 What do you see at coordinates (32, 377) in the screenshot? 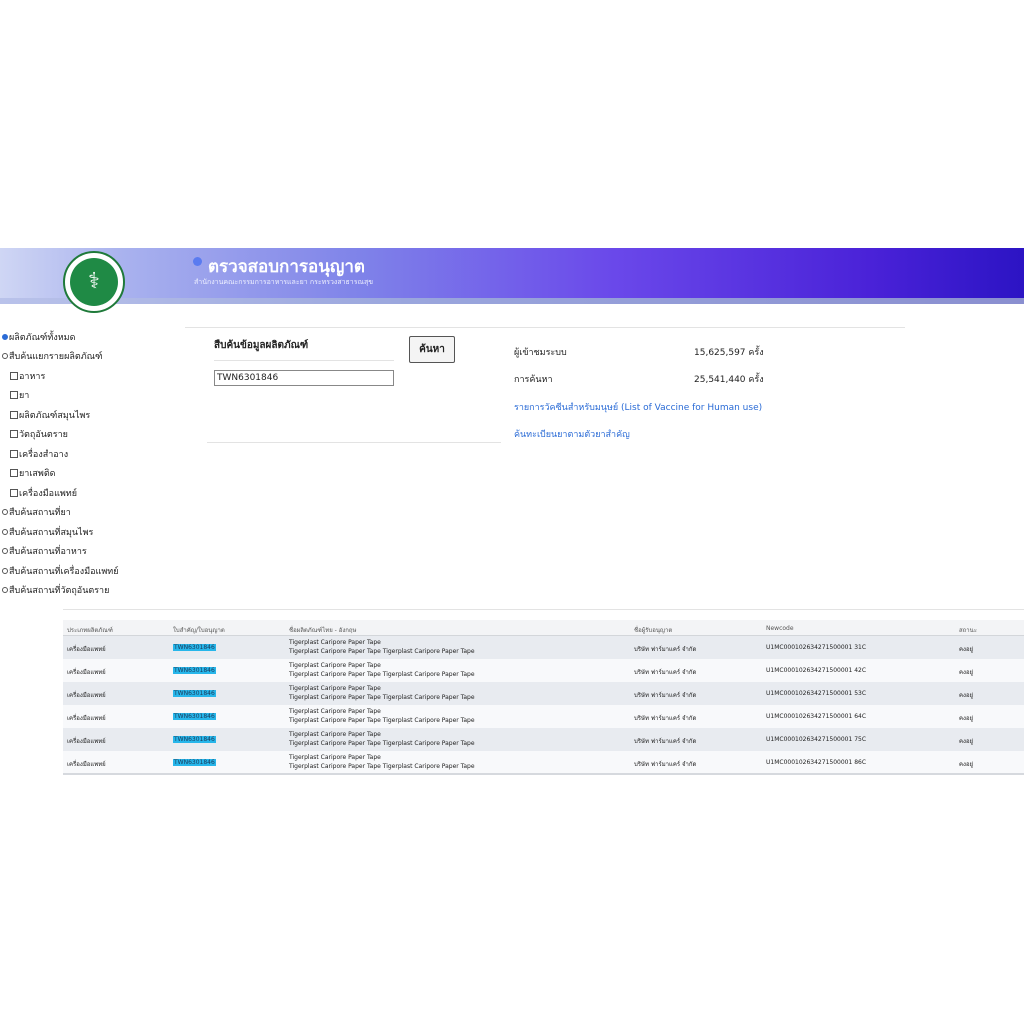
I see `filter-label: อาหาร` at bounding box center [32, 377].